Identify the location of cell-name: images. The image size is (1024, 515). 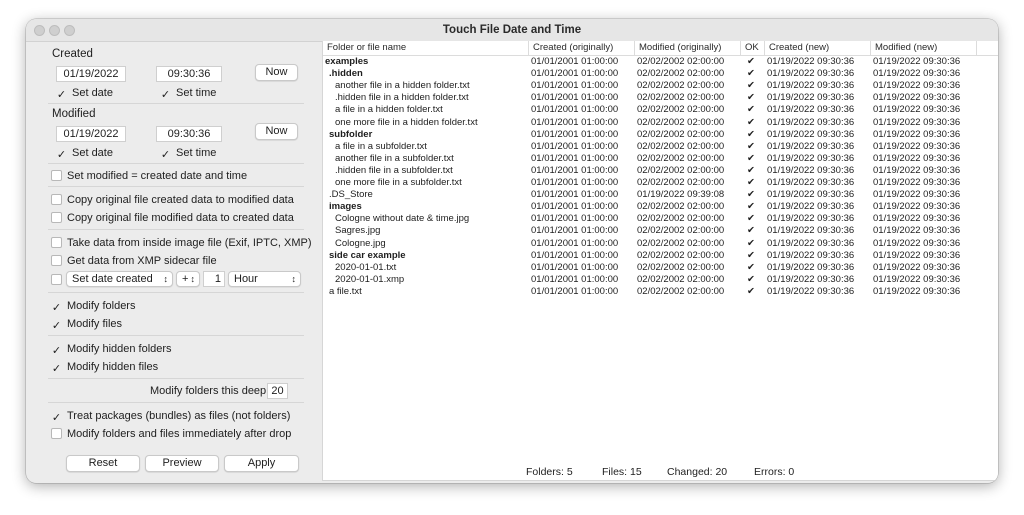
(345, 207).